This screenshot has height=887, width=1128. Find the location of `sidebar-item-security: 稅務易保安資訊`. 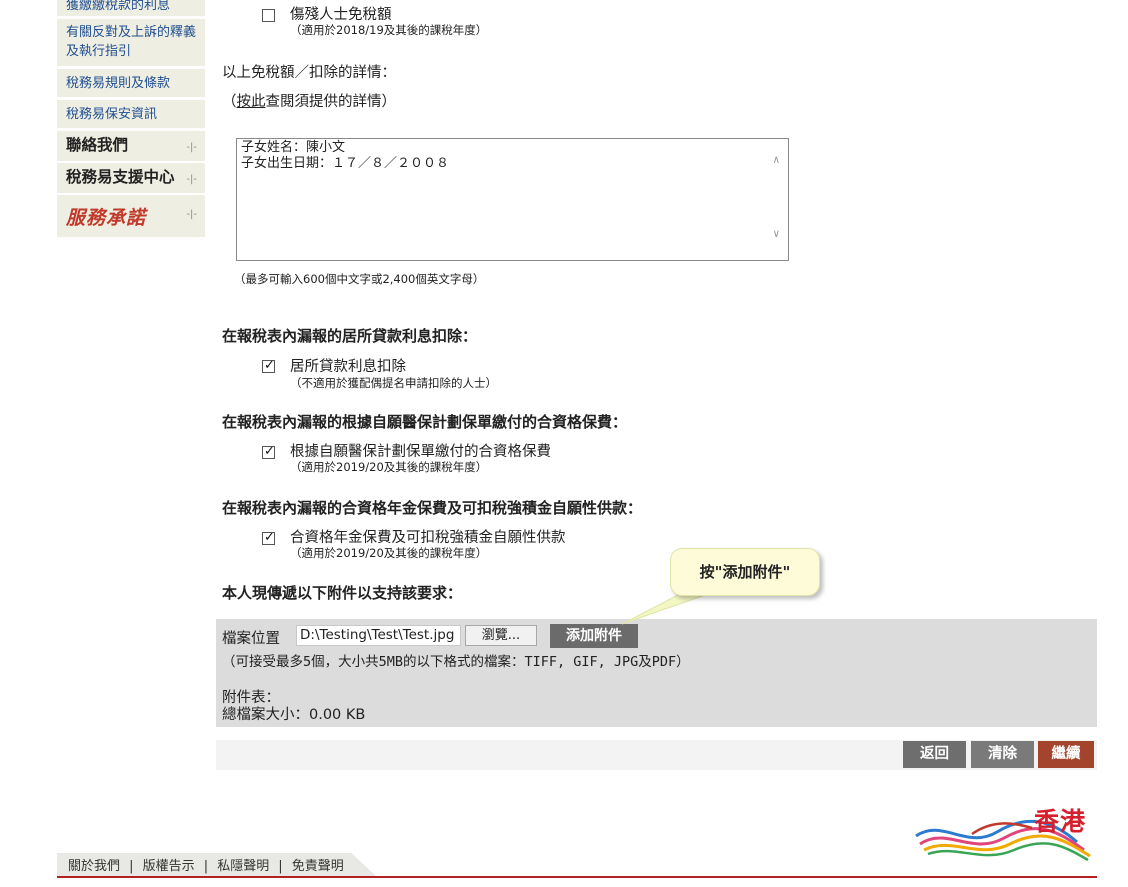

sidebar-item-security: 稅務易保安資訊 is located at coordinates (131, 114).